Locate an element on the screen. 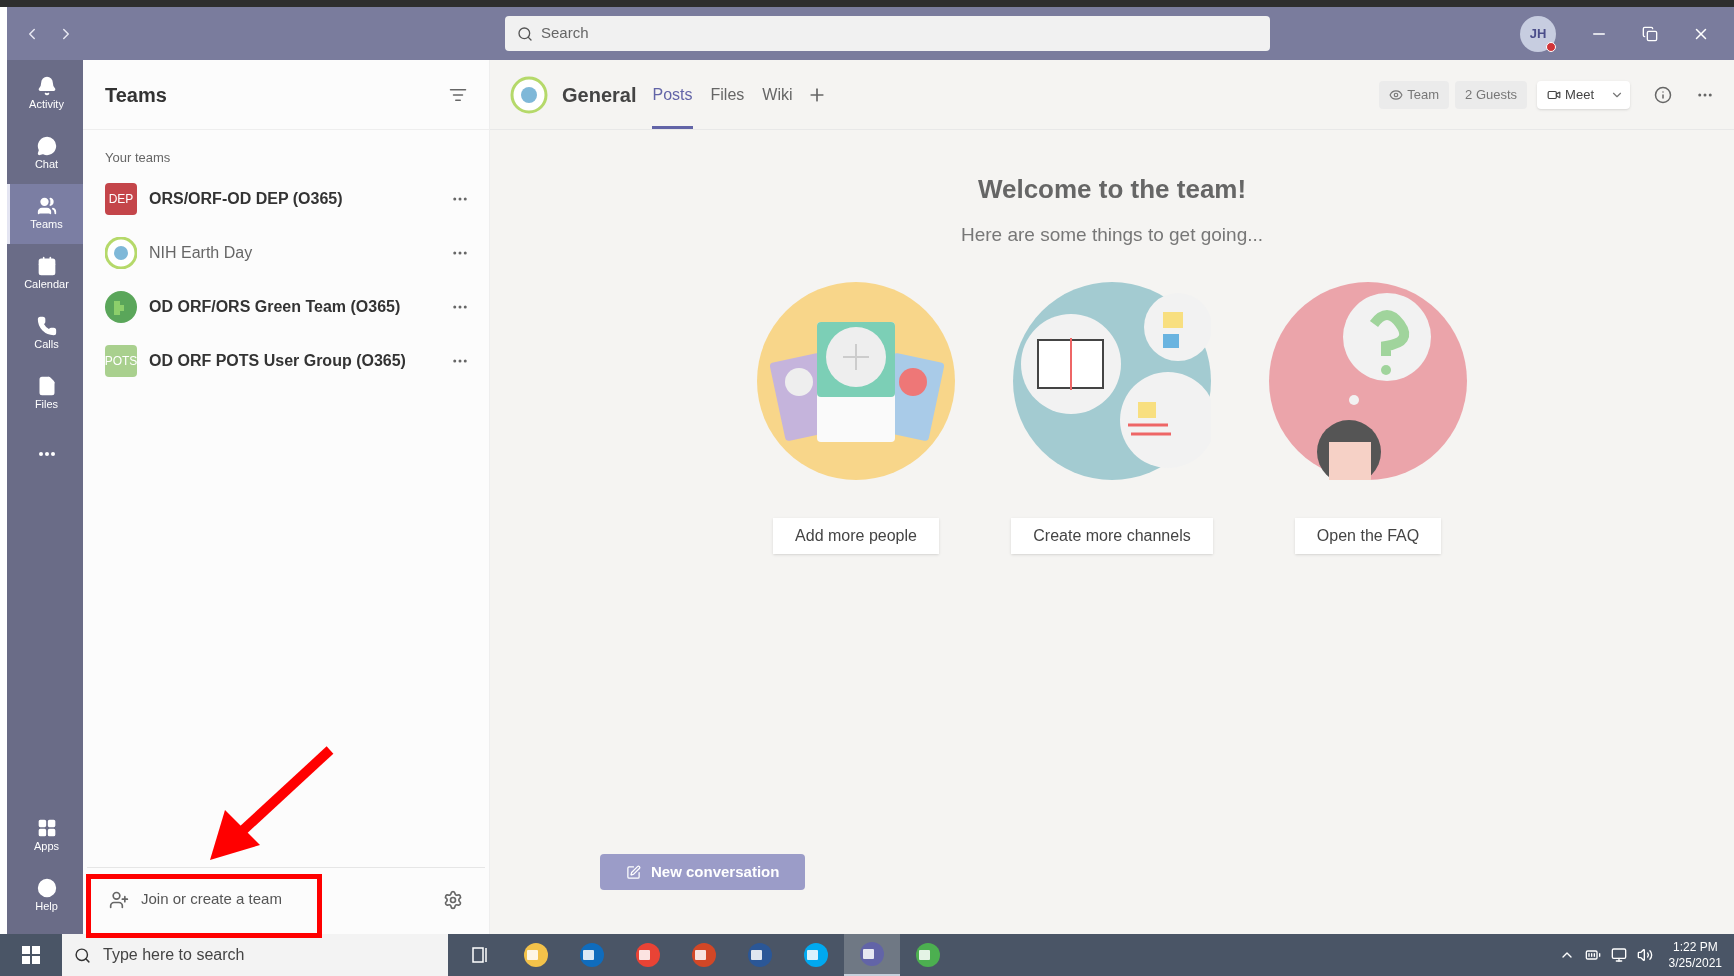 Image resolution: width=1734 pixels, height=976 pixels. calendar-icon is located at coordinates (46, 265).